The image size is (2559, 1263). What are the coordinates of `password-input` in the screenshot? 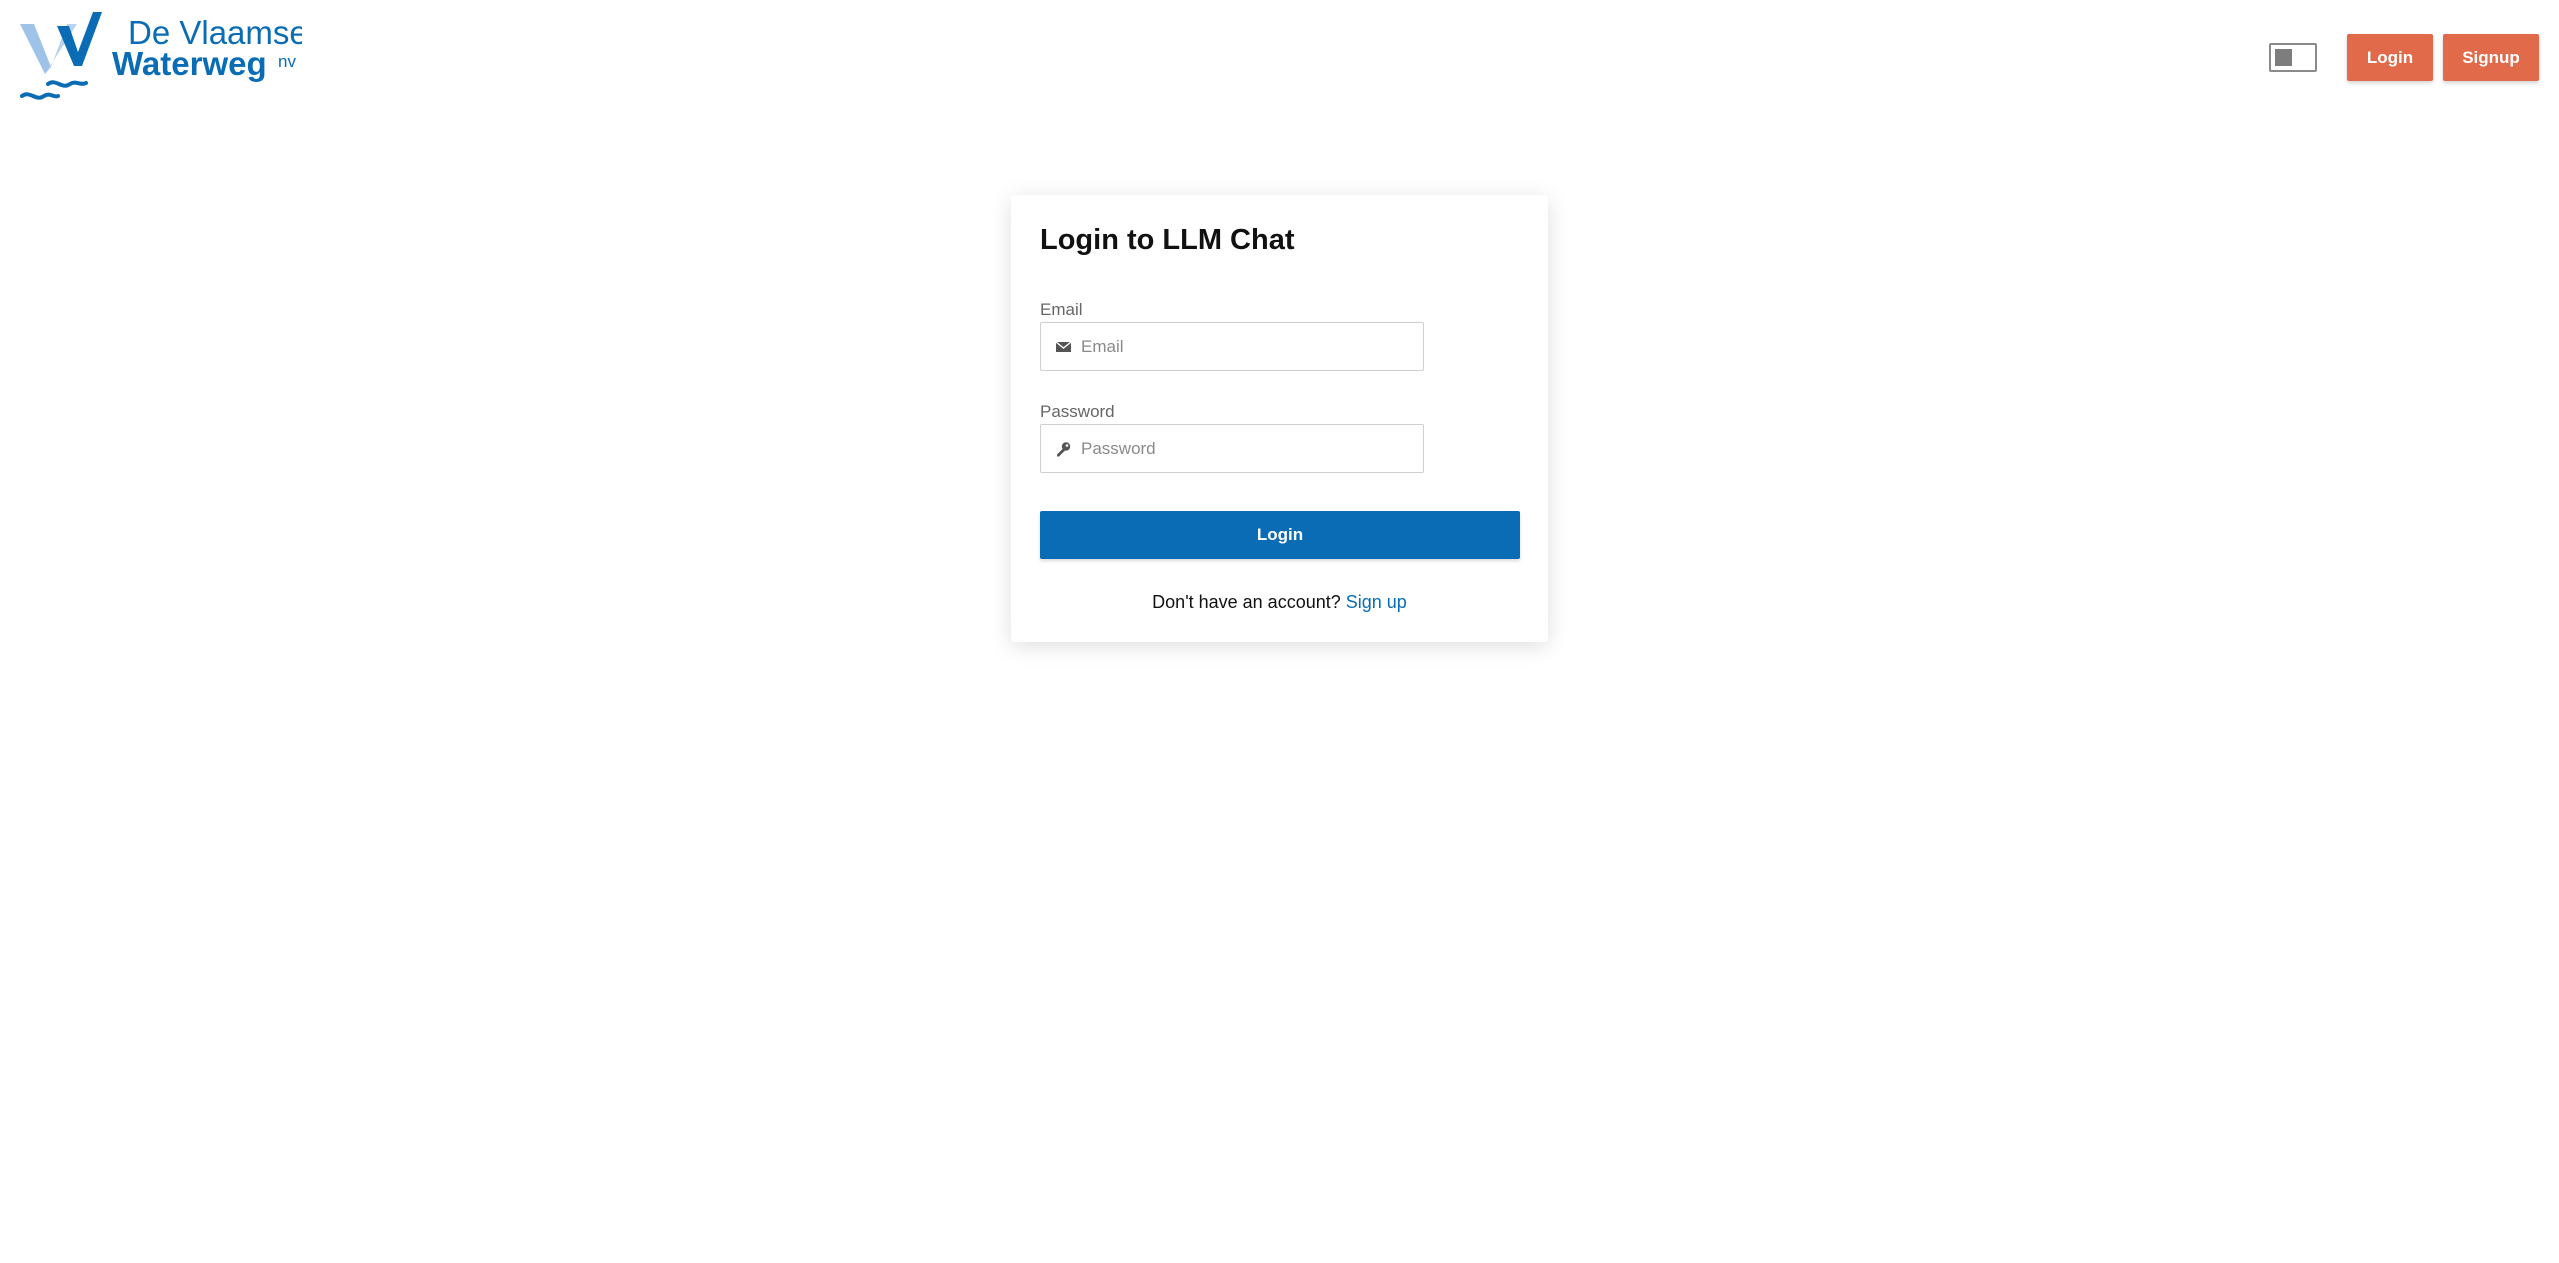 It's located at (1246, 448).